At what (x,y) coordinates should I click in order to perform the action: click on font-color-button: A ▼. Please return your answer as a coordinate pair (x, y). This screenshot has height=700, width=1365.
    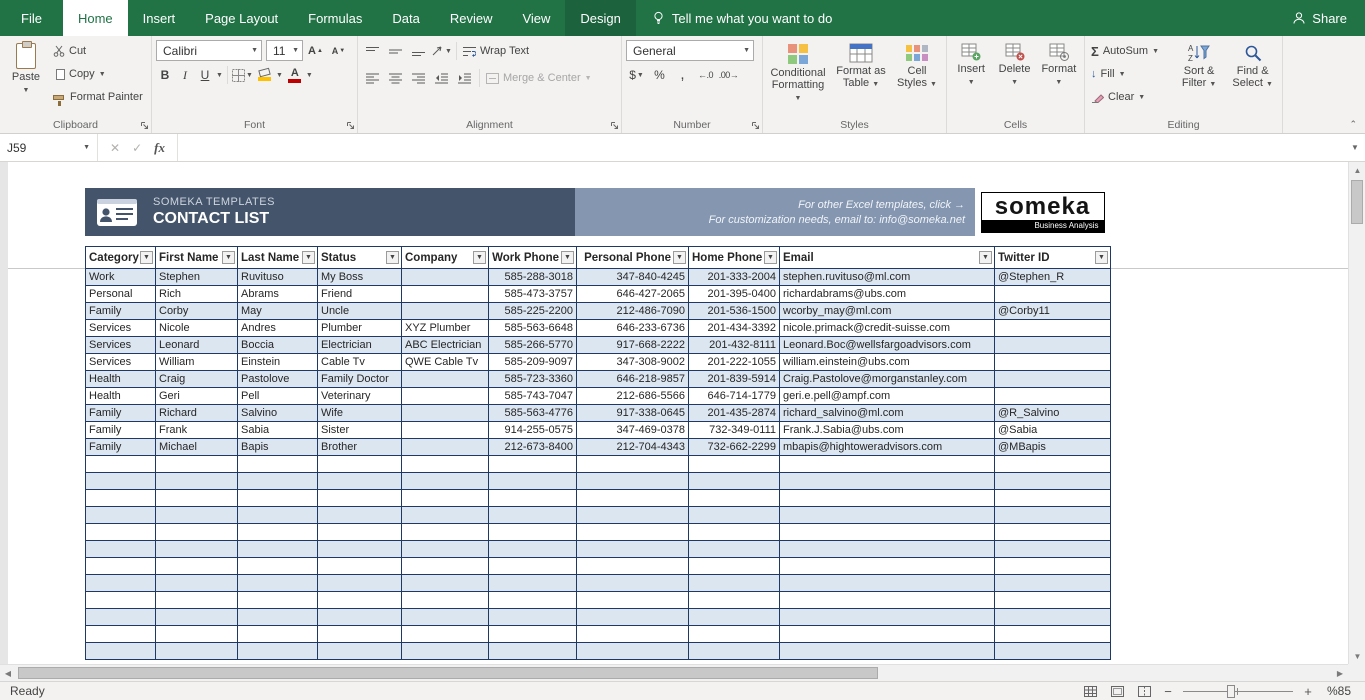
    Looking at the image, I should click on (299, 75).